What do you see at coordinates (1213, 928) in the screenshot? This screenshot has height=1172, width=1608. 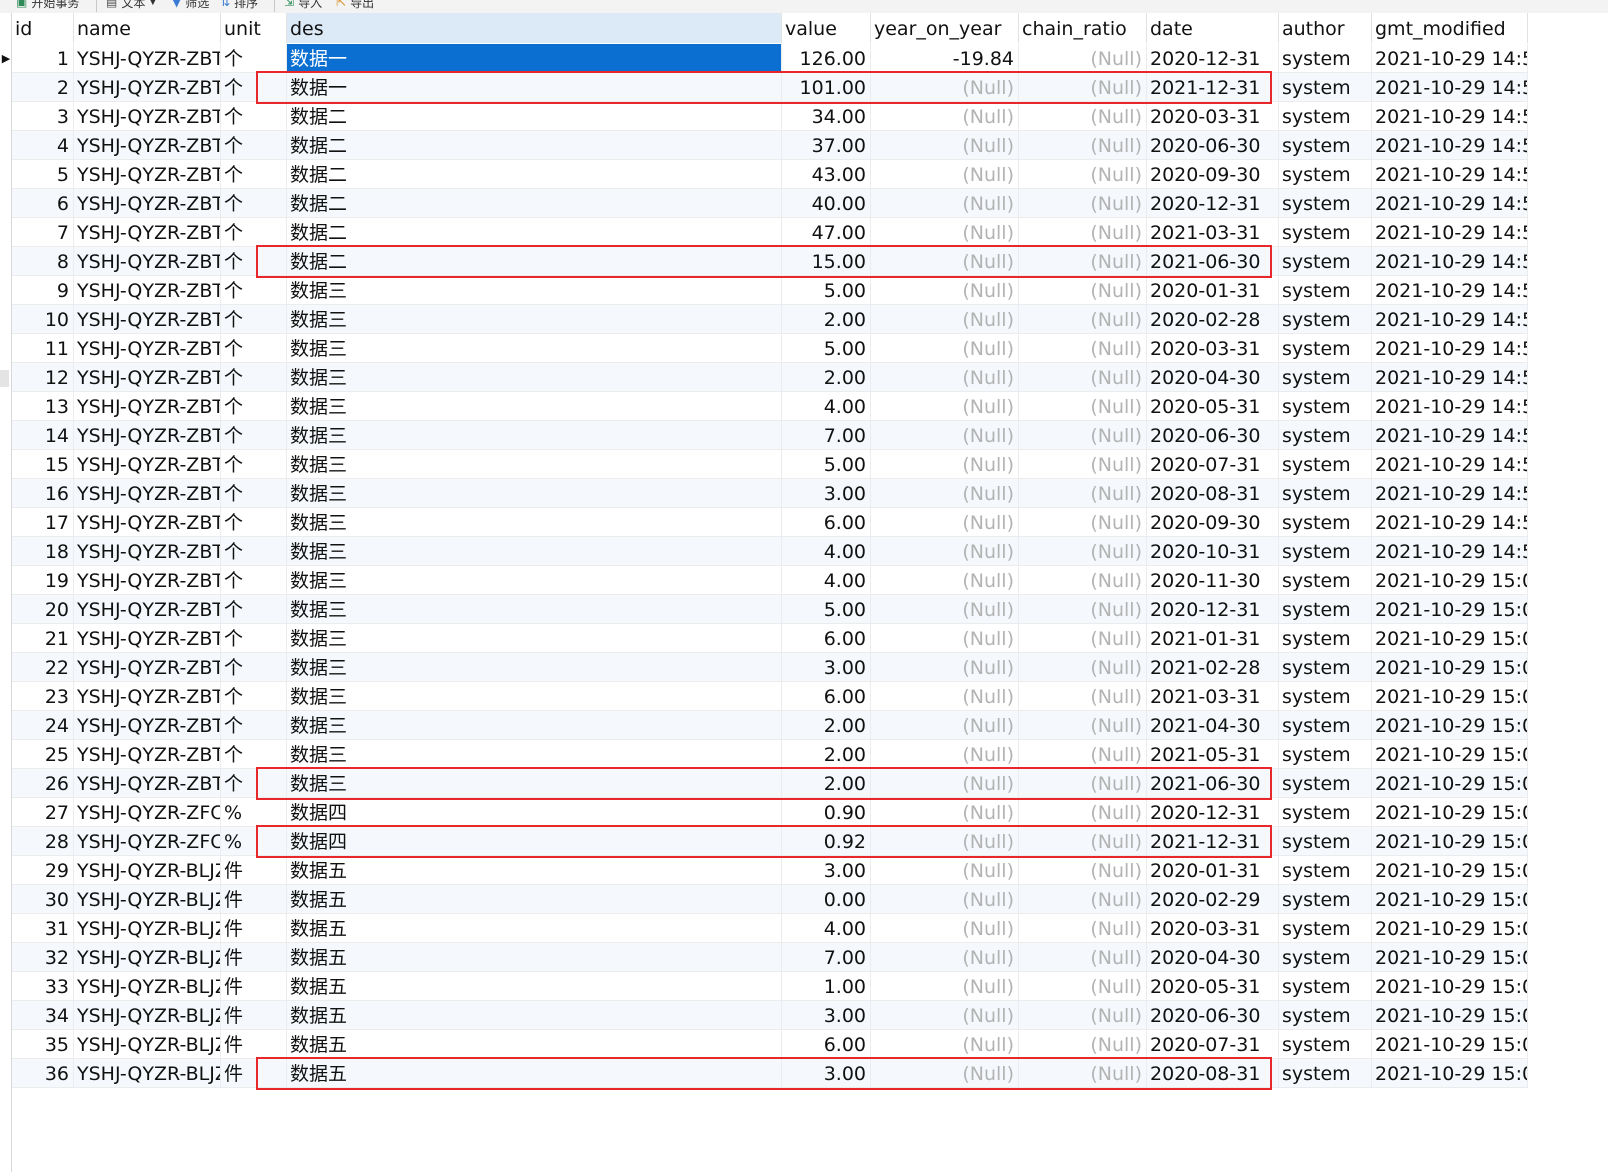 I see `cell-date: 2020-03-31` at bounding box center [1213, 928].